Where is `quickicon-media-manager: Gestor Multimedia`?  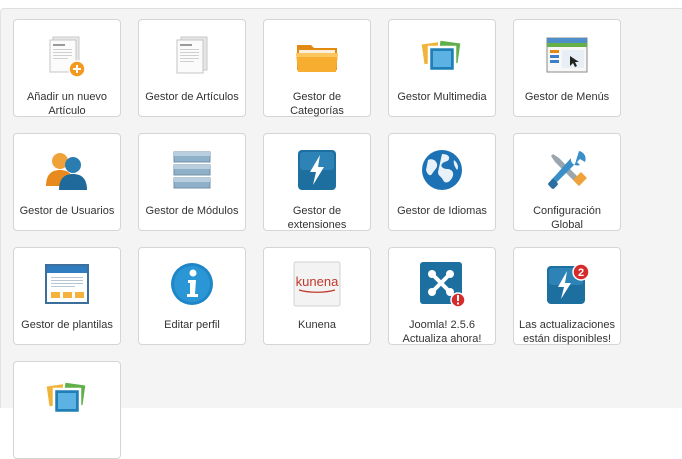
quickicon-media-manager: Gestor Multimedia is located at coordinates (442, 68).